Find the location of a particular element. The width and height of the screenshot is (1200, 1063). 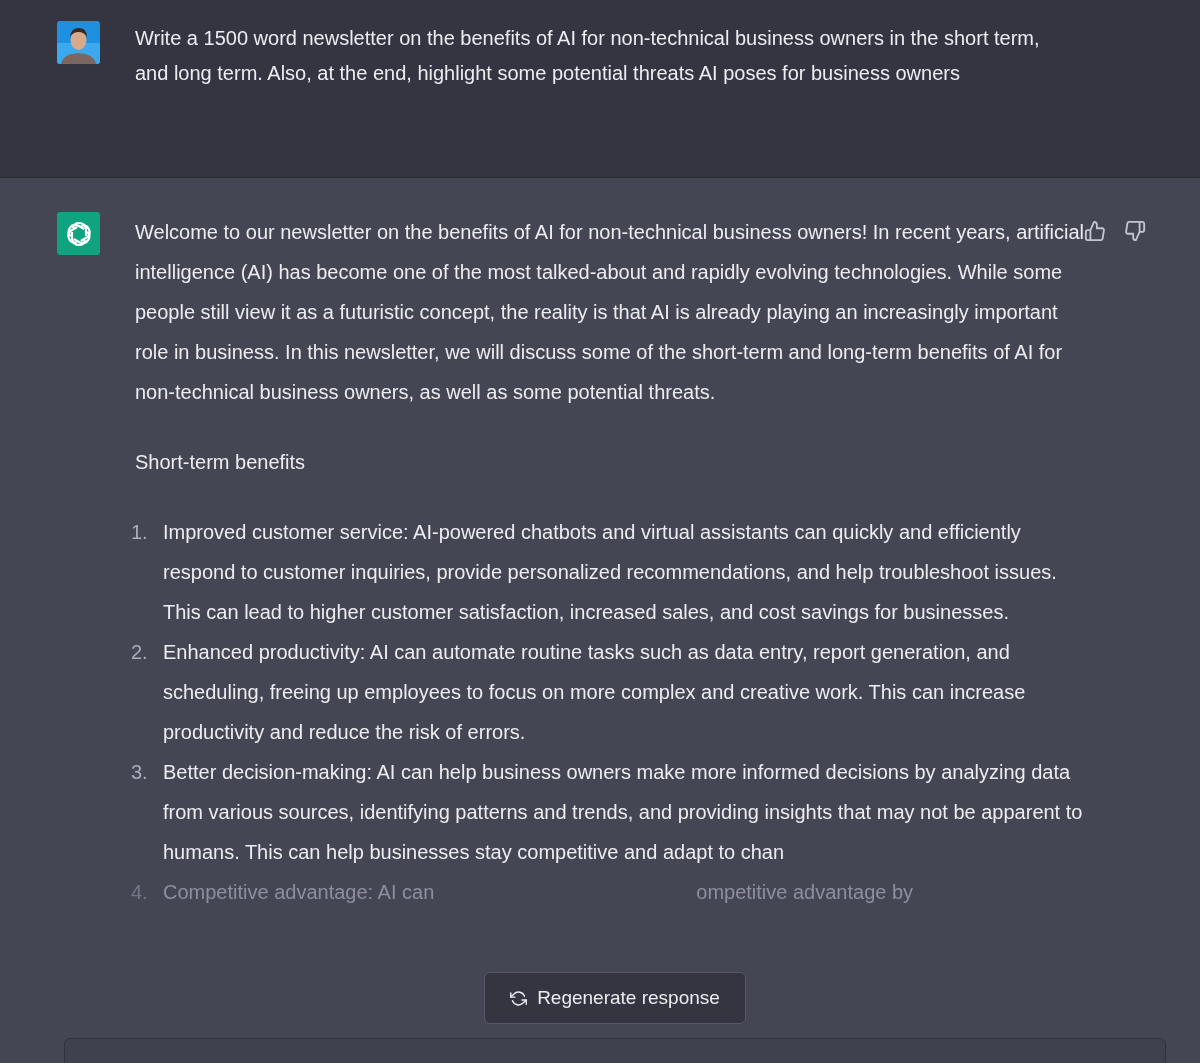

list-item-text: Better decision-making: AI can help business owners make more informed decisions by analyzing data from various sources, identifying patterns and trends, and providing insights that may not be apparent to humans. This can help businesses stay competitive and adapt to chan is located at coordinates (623, 812).